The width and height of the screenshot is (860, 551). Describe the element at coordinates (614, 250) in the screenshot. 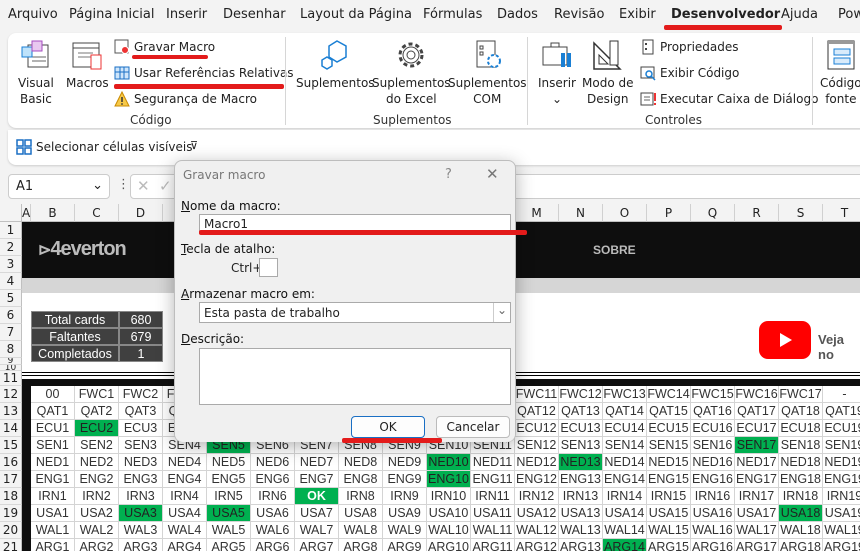

I see `sobre-link: SOBRE` at that location.